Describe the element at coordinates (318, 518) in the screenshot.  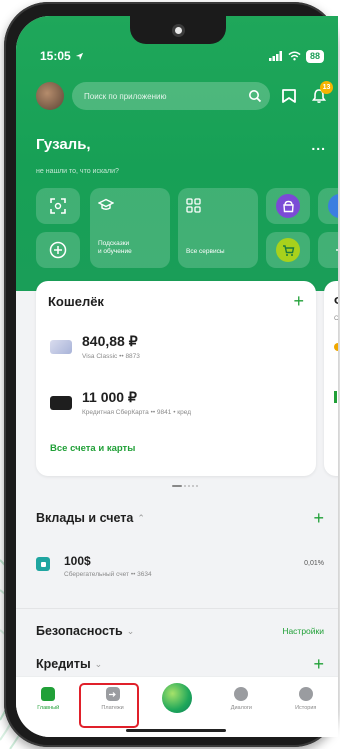
I see `deposits-add-button: +` at that location.